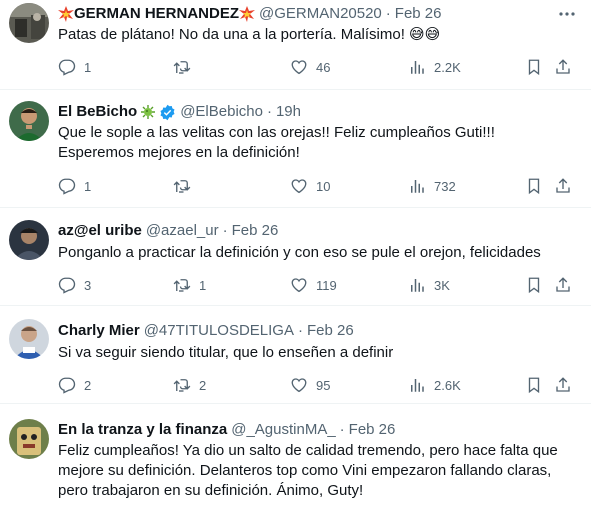 Image resolution: width=591 pixels, height=507 pixels. What do you see at coordinates (323, 186) in the screenshot?
I see `like-count: 10` at bounding box center [323, 186].